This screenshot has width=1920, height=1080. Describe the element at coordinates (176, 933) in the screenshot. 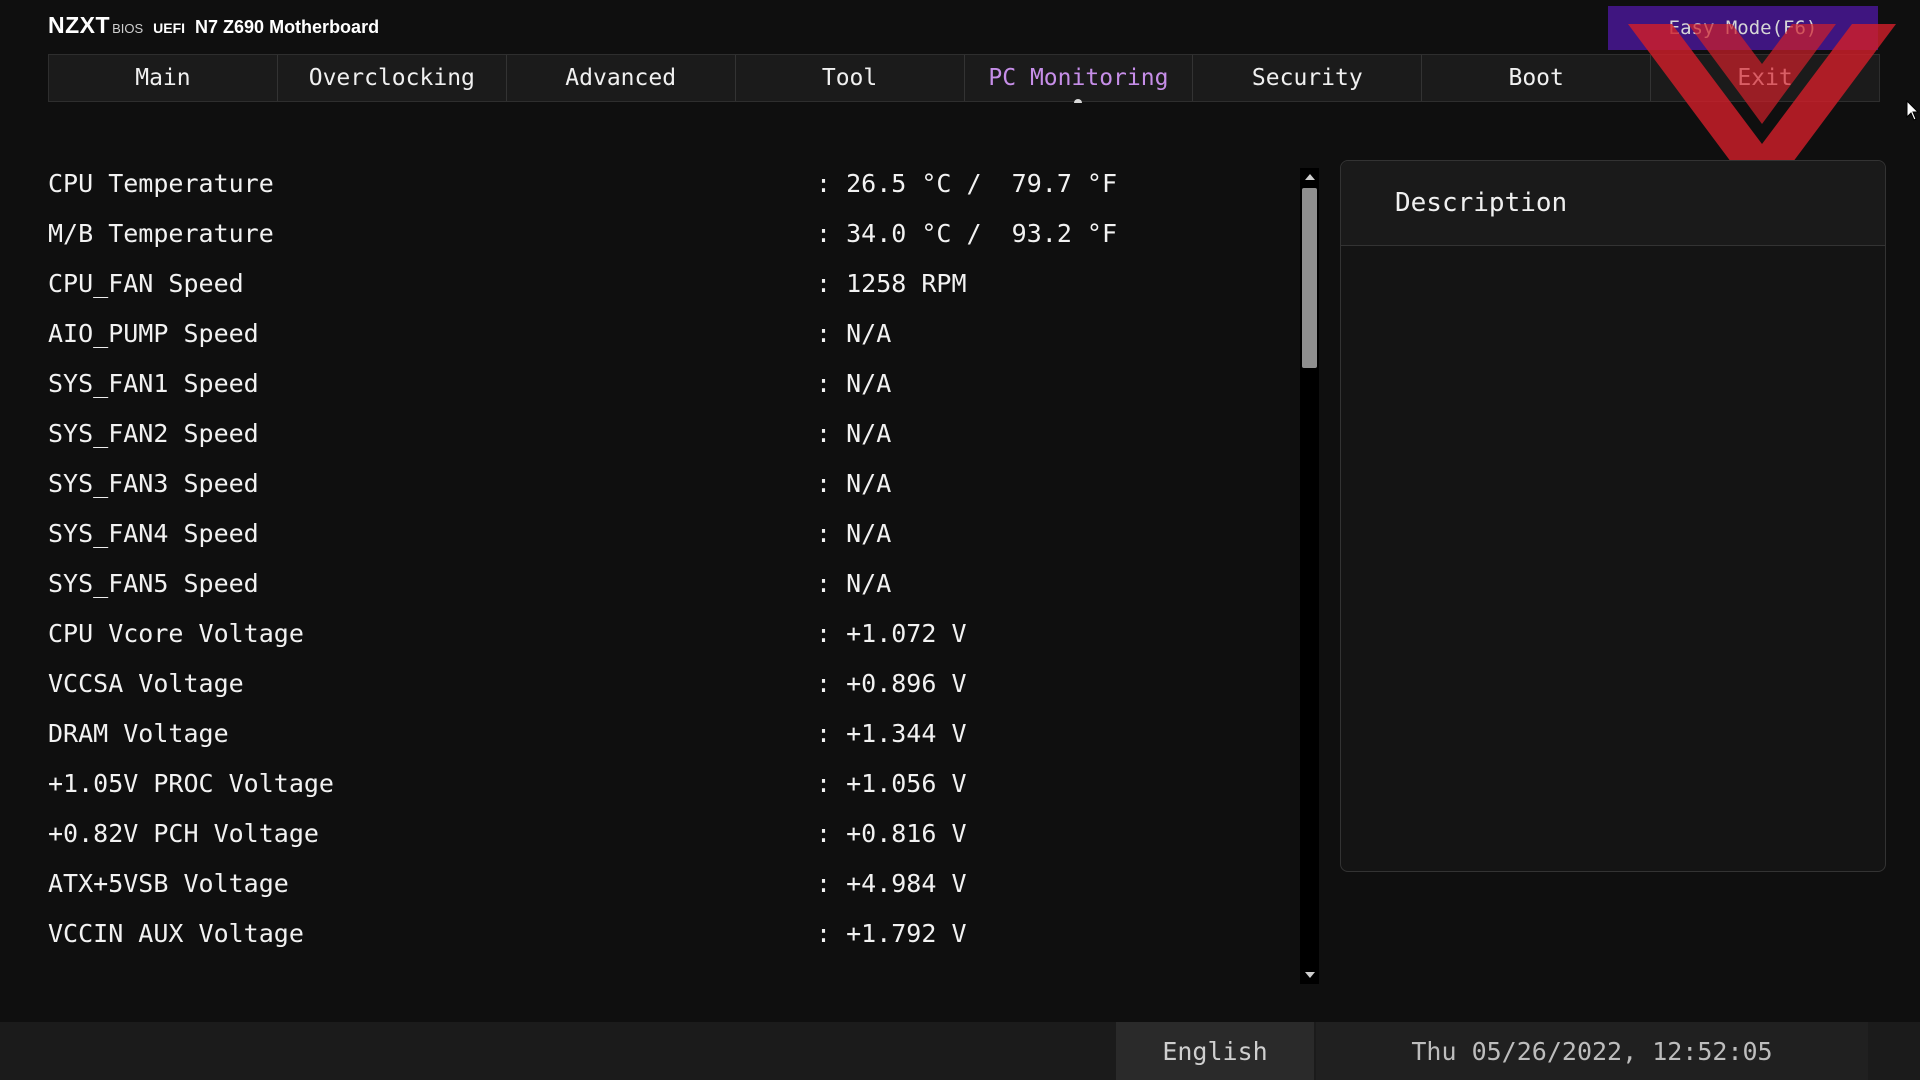

I see `monitor-label: VCCIN AUX Voltage` at that location.